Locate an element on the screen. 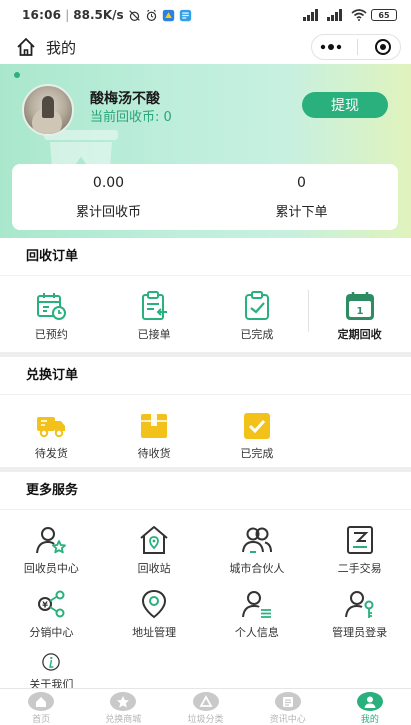 The width and height of the screenshot is (411, 725). more-icon is located at coordinates (331, 47).